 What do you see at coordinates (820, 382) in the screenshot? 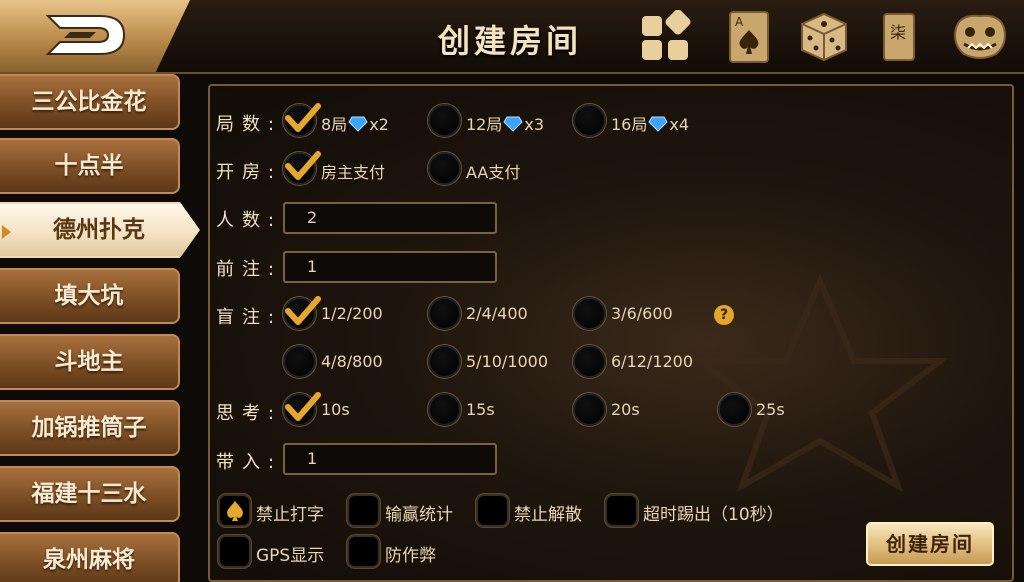
I see `star-emblem-icon` at bounding box center [820, 382].